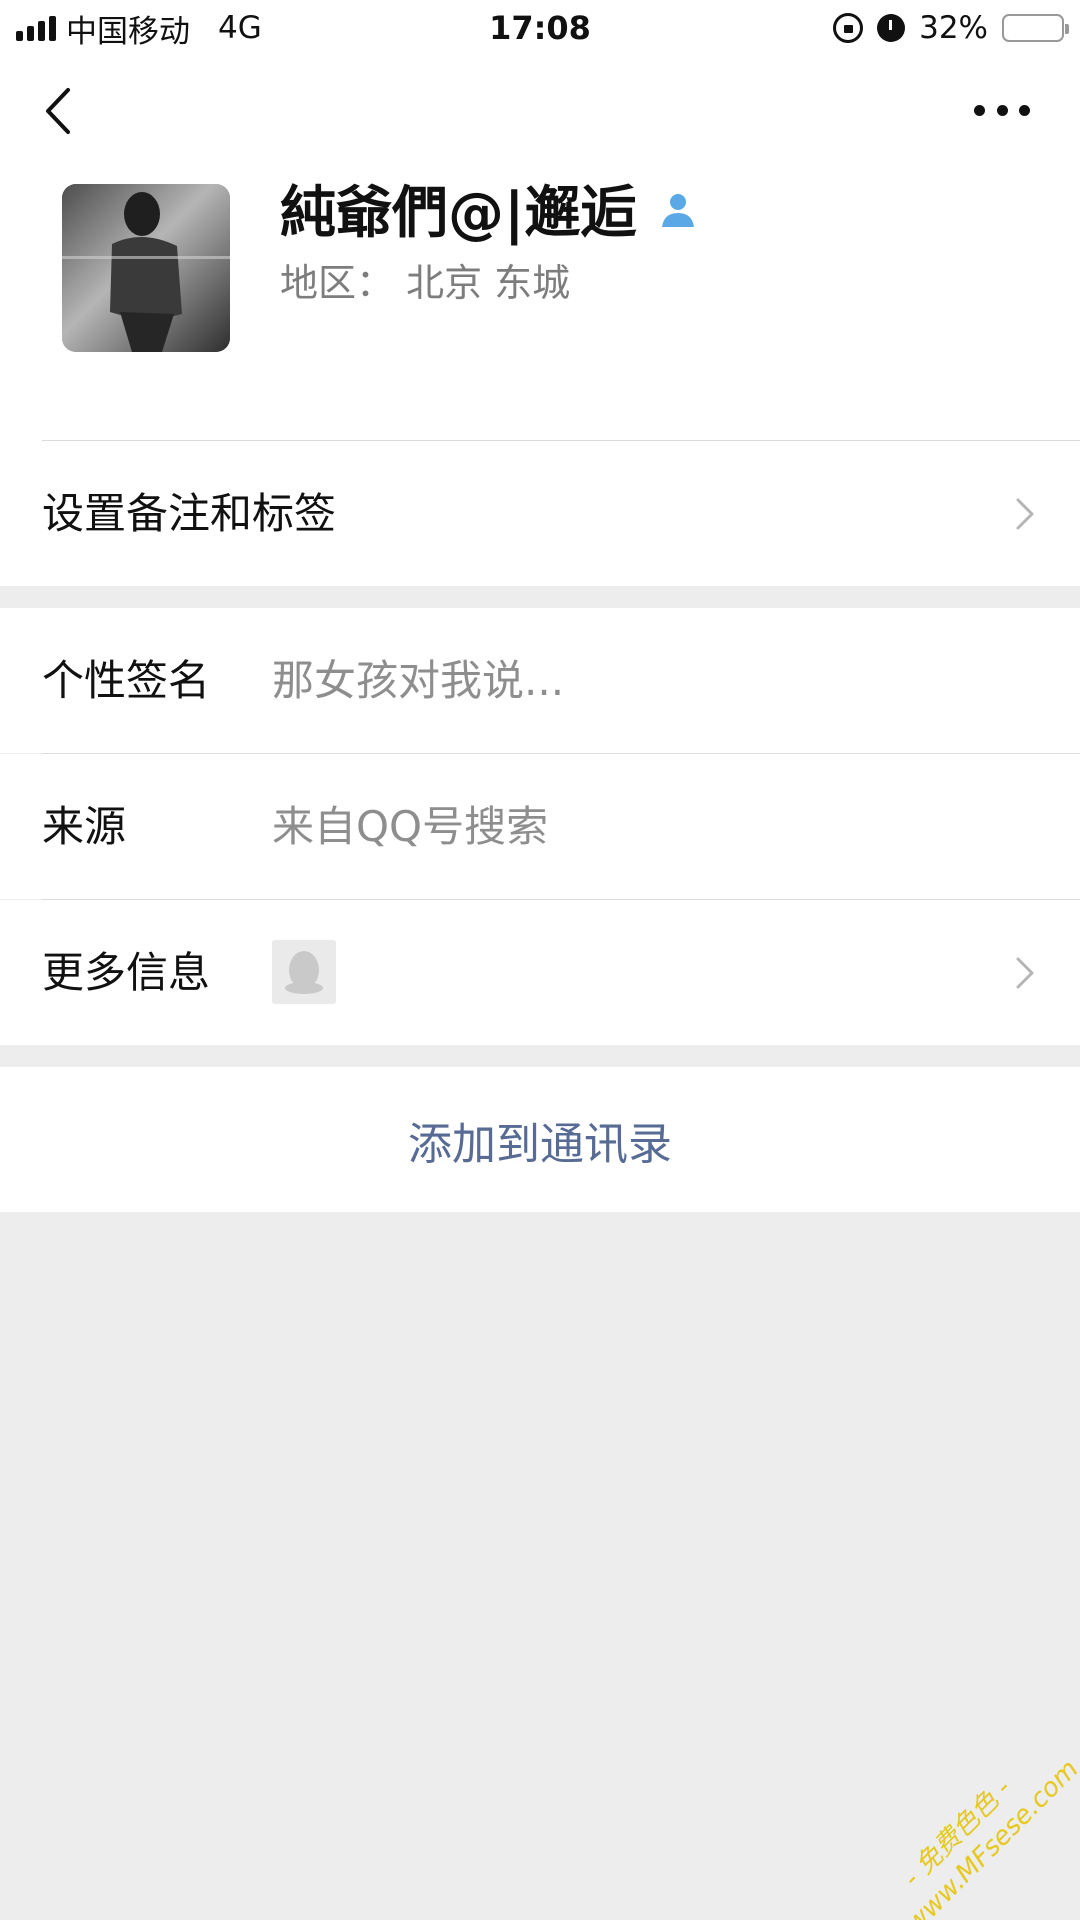 This screenshot has height=1920, width=1080. I want to click on source-row: 来源 来自QQ号搜索, so click(540, 826).